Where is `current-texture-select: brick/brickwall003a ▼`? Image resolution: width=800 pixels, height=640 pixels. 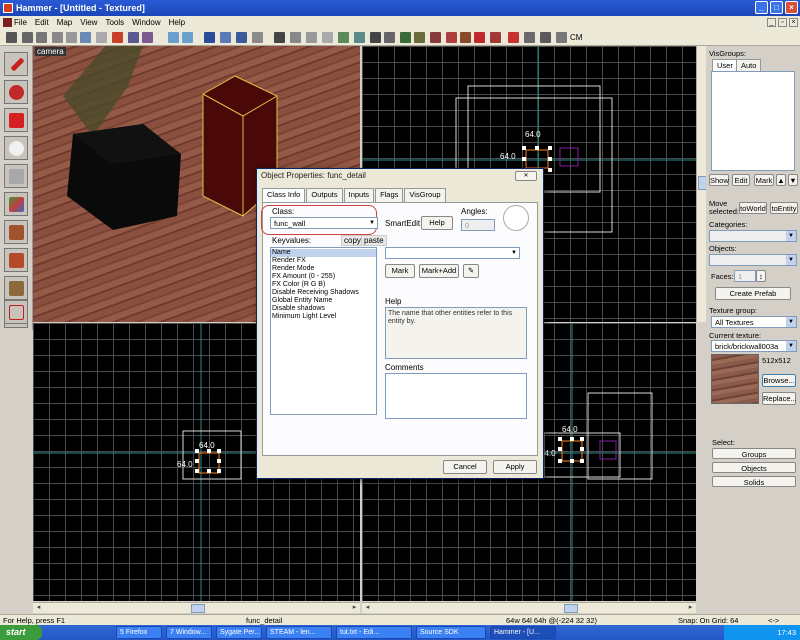 current-texture-select: brick/brickwall003a ▼ is located at coordinates (754, 346).